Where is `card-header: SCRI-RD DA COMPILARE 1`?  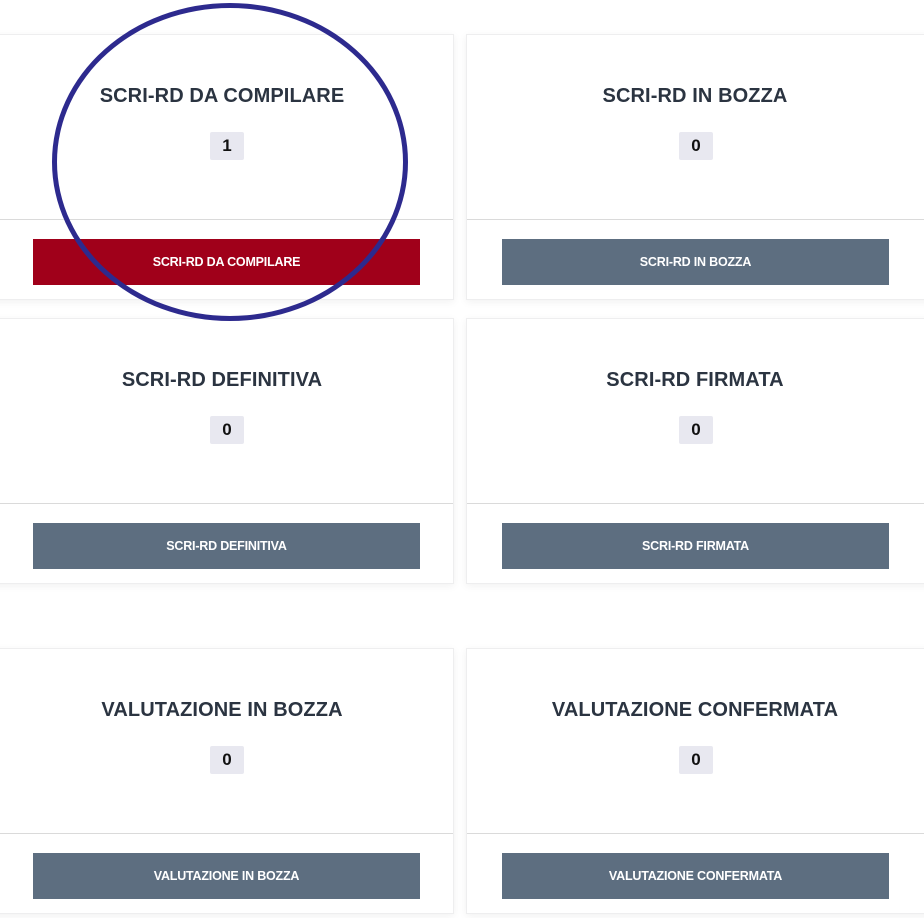
card-header: SCRI-RD DA COMPILARE 1 is located at coordinates (226, 127).